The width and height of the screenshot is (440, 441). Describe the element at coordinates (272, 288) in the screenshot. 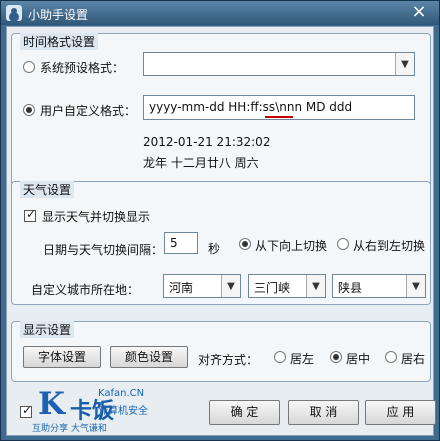

I see `city-value: 三门峡` at that location.